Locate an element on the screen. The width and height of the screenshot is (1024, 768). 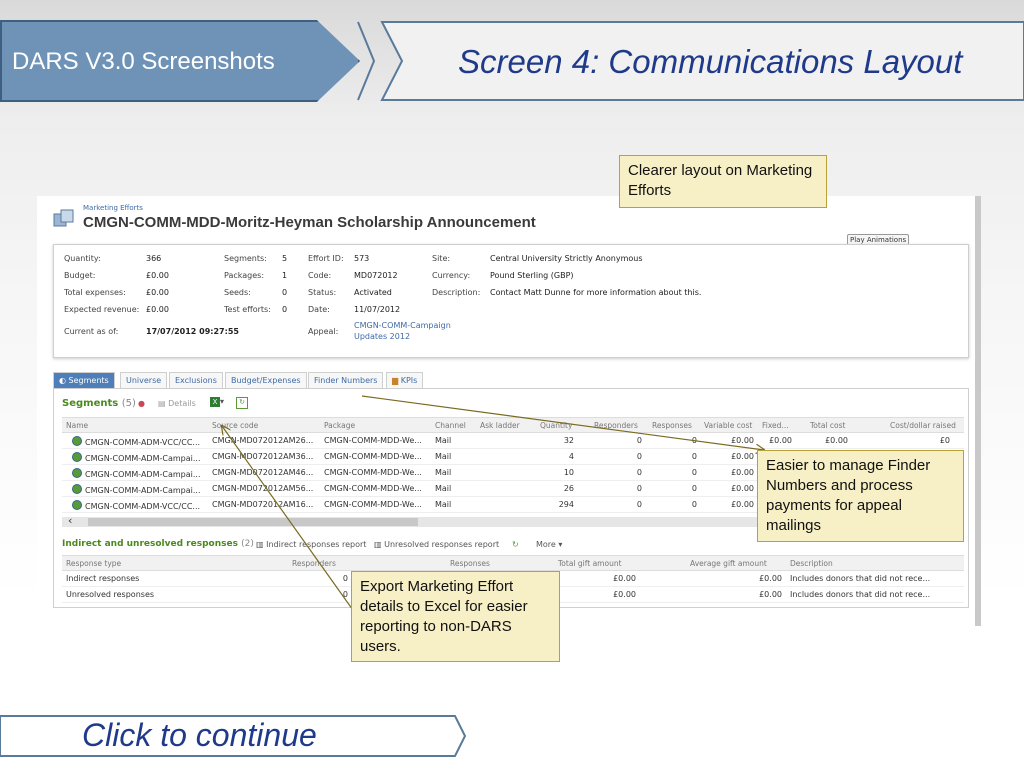
col-variable-cost: Variable cost is located at coordinates (728, 425).